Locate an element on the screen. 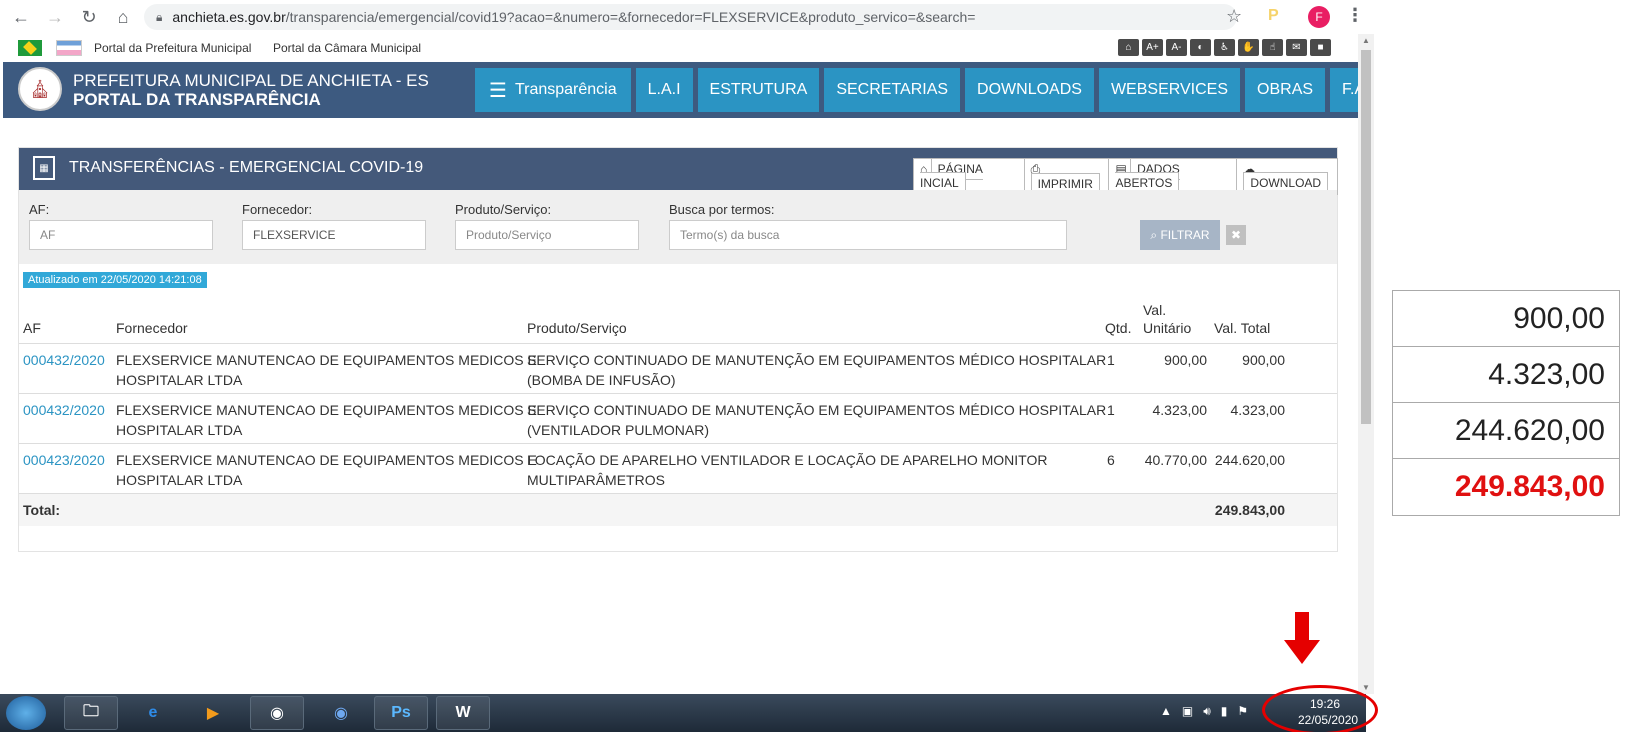 This screenshot has height=732, width=1628. media-player-icon: ▶ is located at coordinates (213, 713).